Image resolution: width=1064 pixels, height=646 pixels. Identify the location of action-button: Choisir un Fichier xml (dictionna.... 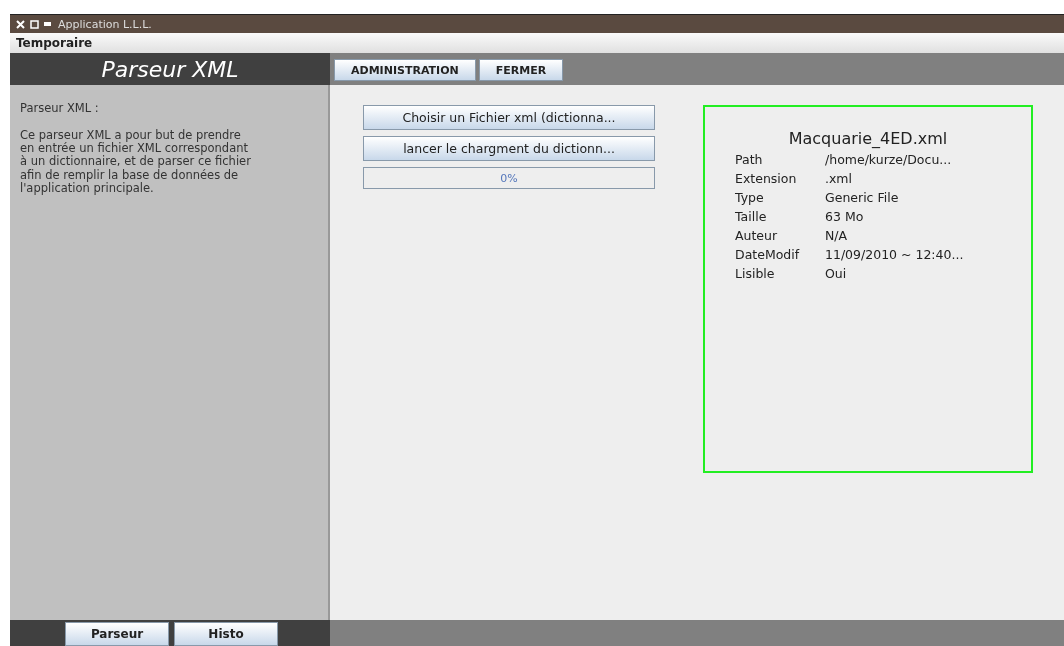
(509, 117).